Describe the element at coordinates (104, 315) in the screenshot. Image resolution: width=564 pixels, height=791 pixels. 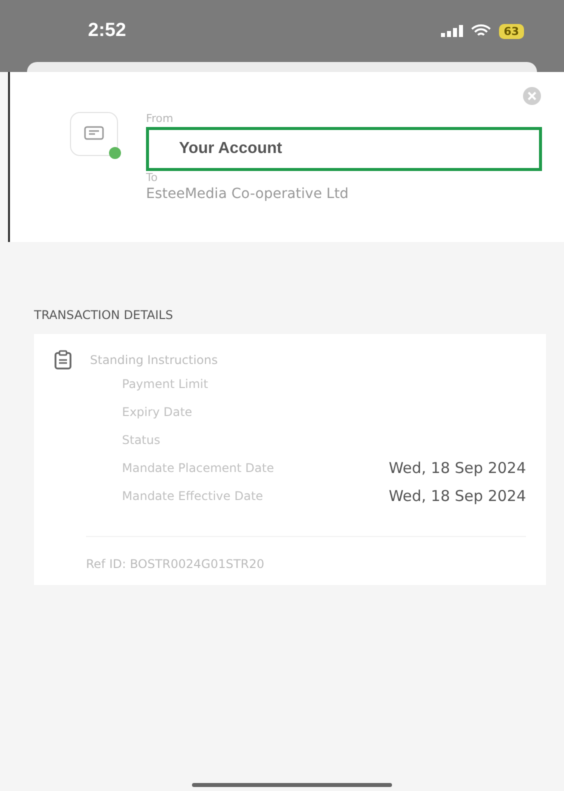
I see `section-title: TRANSACTION DETAILS` at that location.